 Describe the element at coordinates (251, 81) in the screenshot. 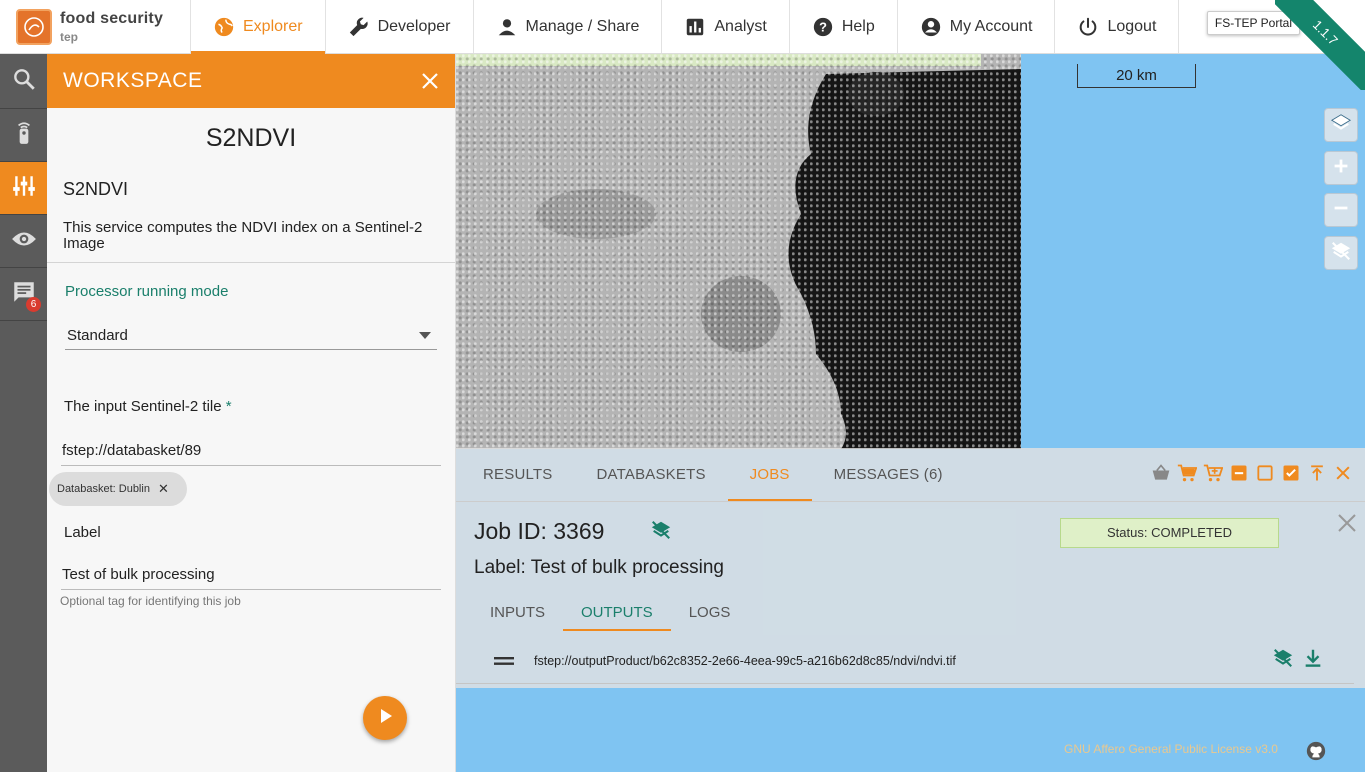

I see `workspace-header: WORKSPACE` at that location.